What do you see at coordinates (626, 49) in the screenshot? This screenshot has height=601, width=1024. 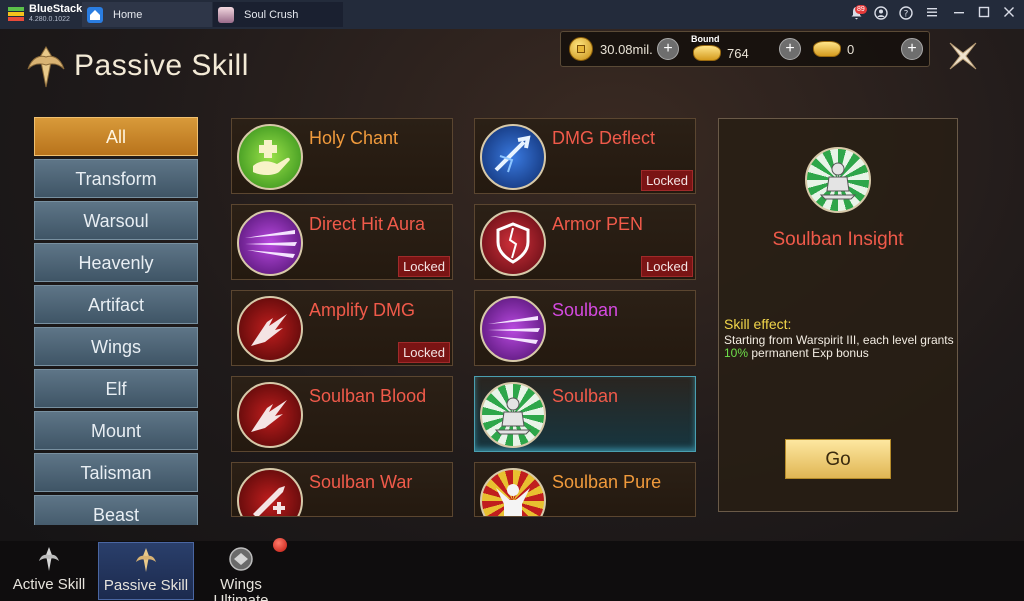 I see `gold-amount: 30.08mil.` at bounding box center [626, 49].